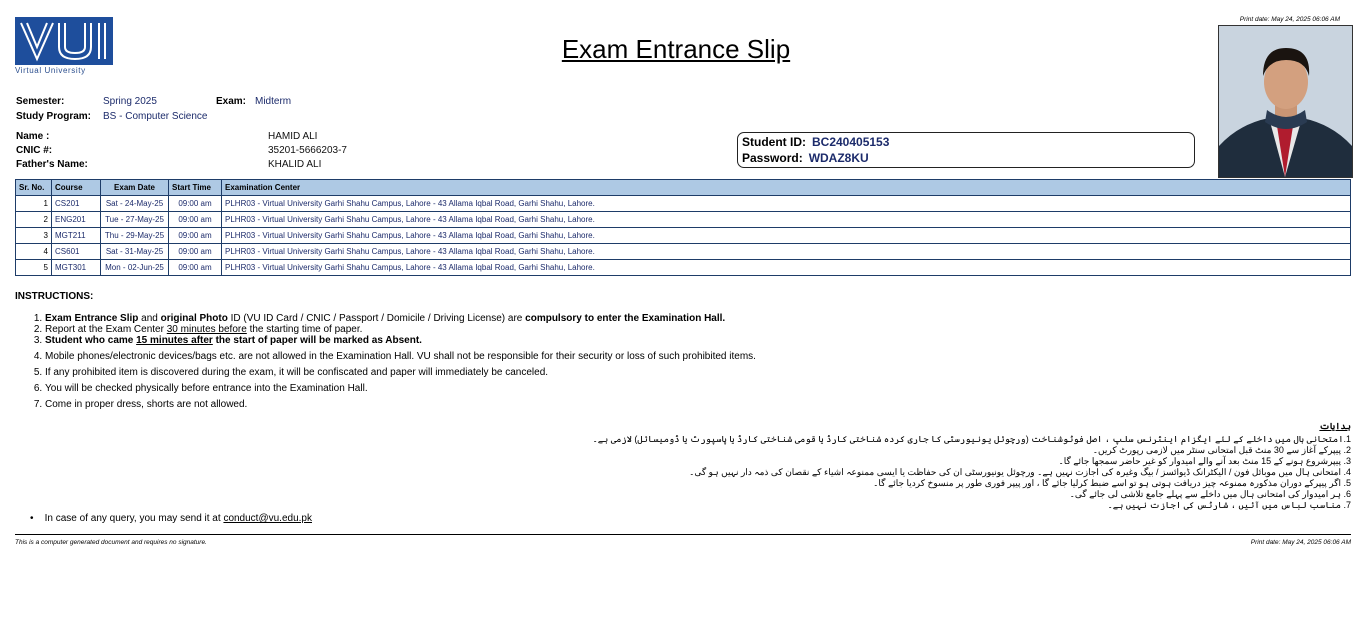  I want to click on cnic-value: 35201-5666203-7, so click(307, 150).